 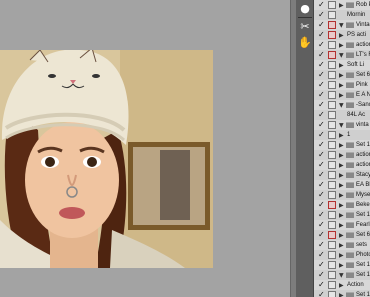 What do you see at coordinates (363, 265) in the screenshot?
I see `action-label: Set 1` at bounding box center [363, 265].